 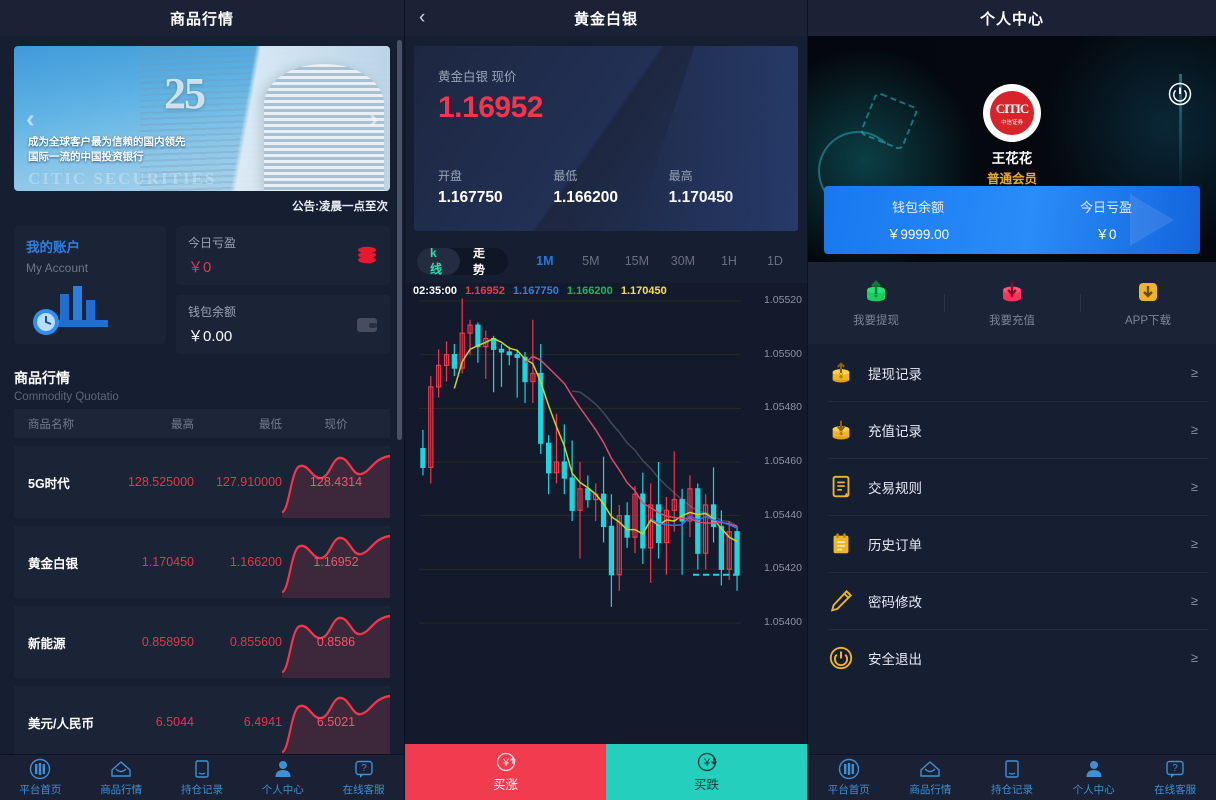 What do you see at coordinates (212, 243) in the screenshot?
I see `today-pnl-label: 今日亏盈` at bounding box center [212, 243].